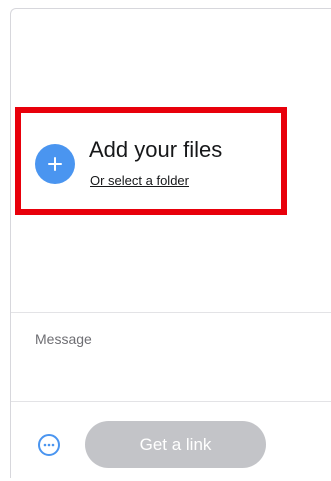 The width and height of the screenshot is (331, 481). I want to click on select-folder-link: Or select a folder, so click(139, 180).